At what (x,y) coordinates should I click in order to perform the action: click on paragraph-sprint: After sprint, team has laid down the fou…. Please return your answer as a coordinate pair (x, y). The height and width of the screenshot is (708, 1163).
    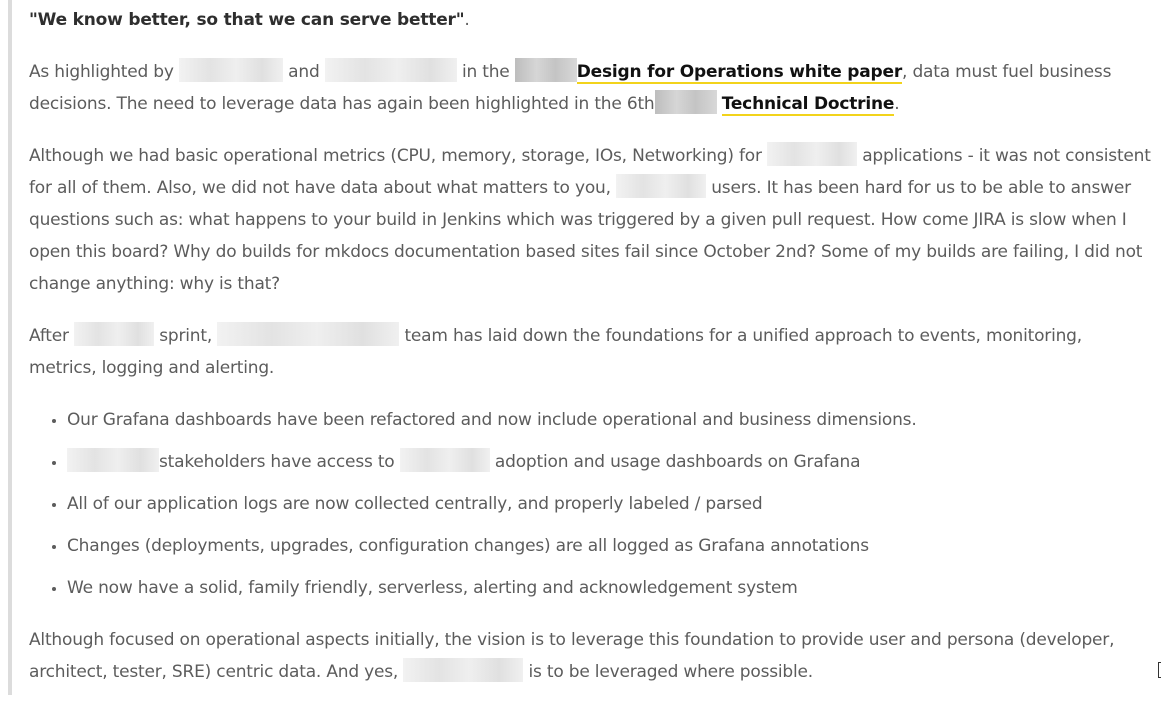
    Looking at the image, I should click on (591, 352).